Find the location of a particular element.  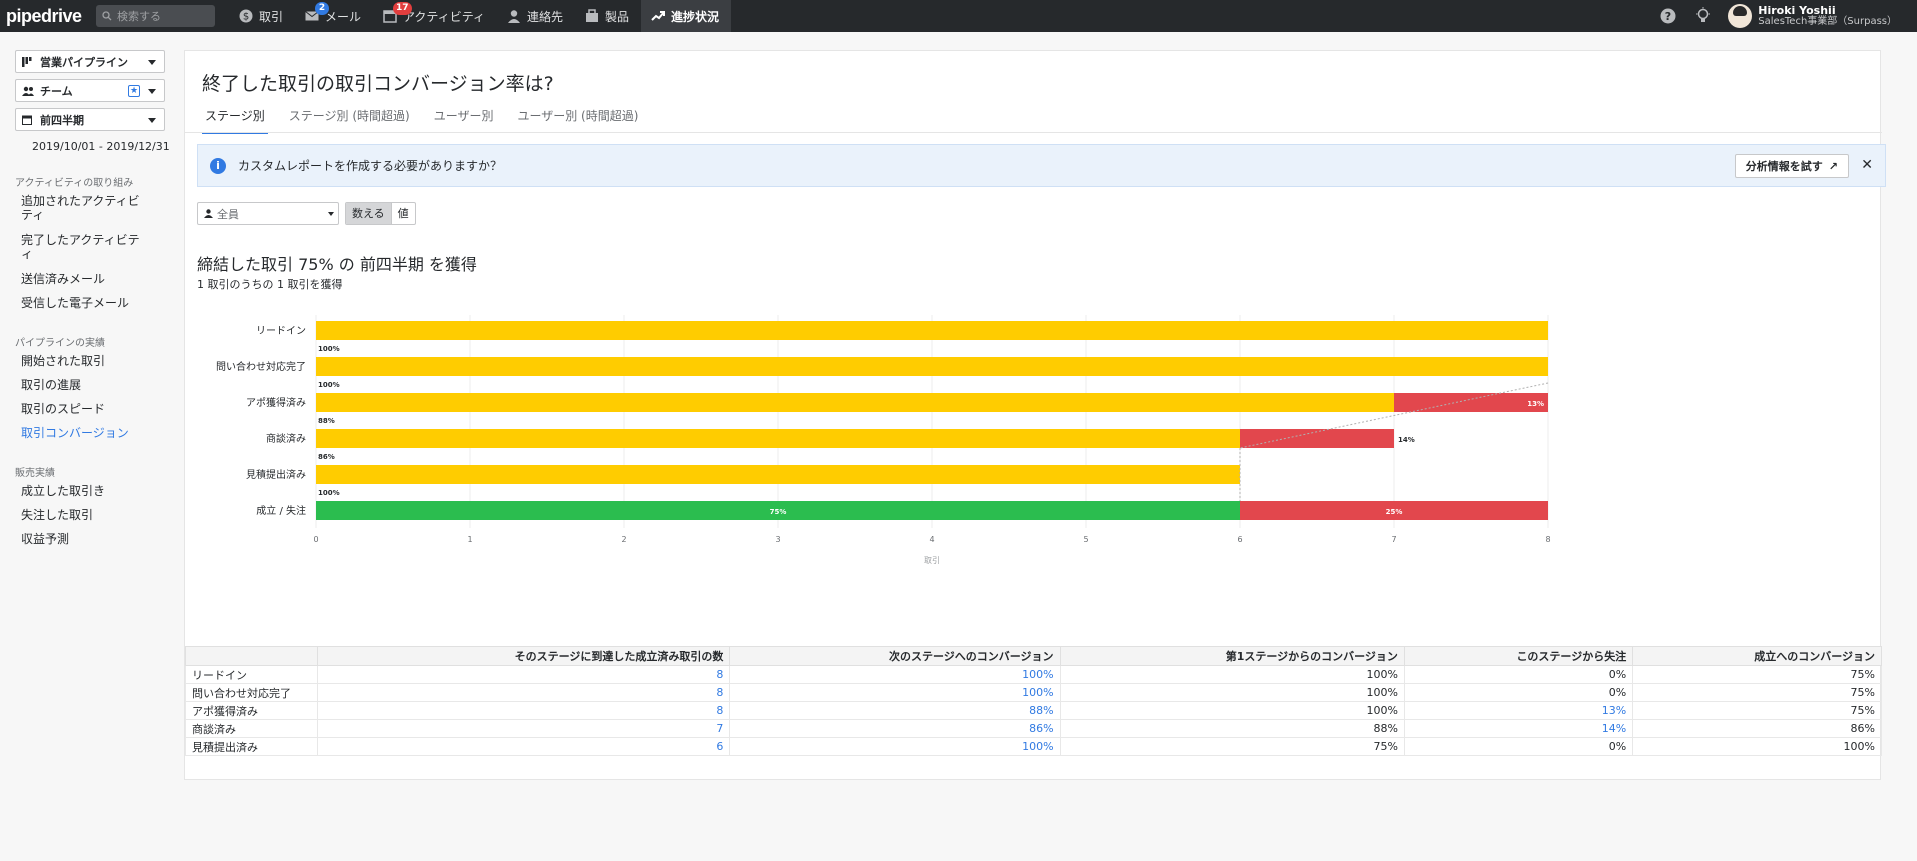

sidebar-item-activities-completed: 完了したアクティビティ is located at coordinates (81, 247).